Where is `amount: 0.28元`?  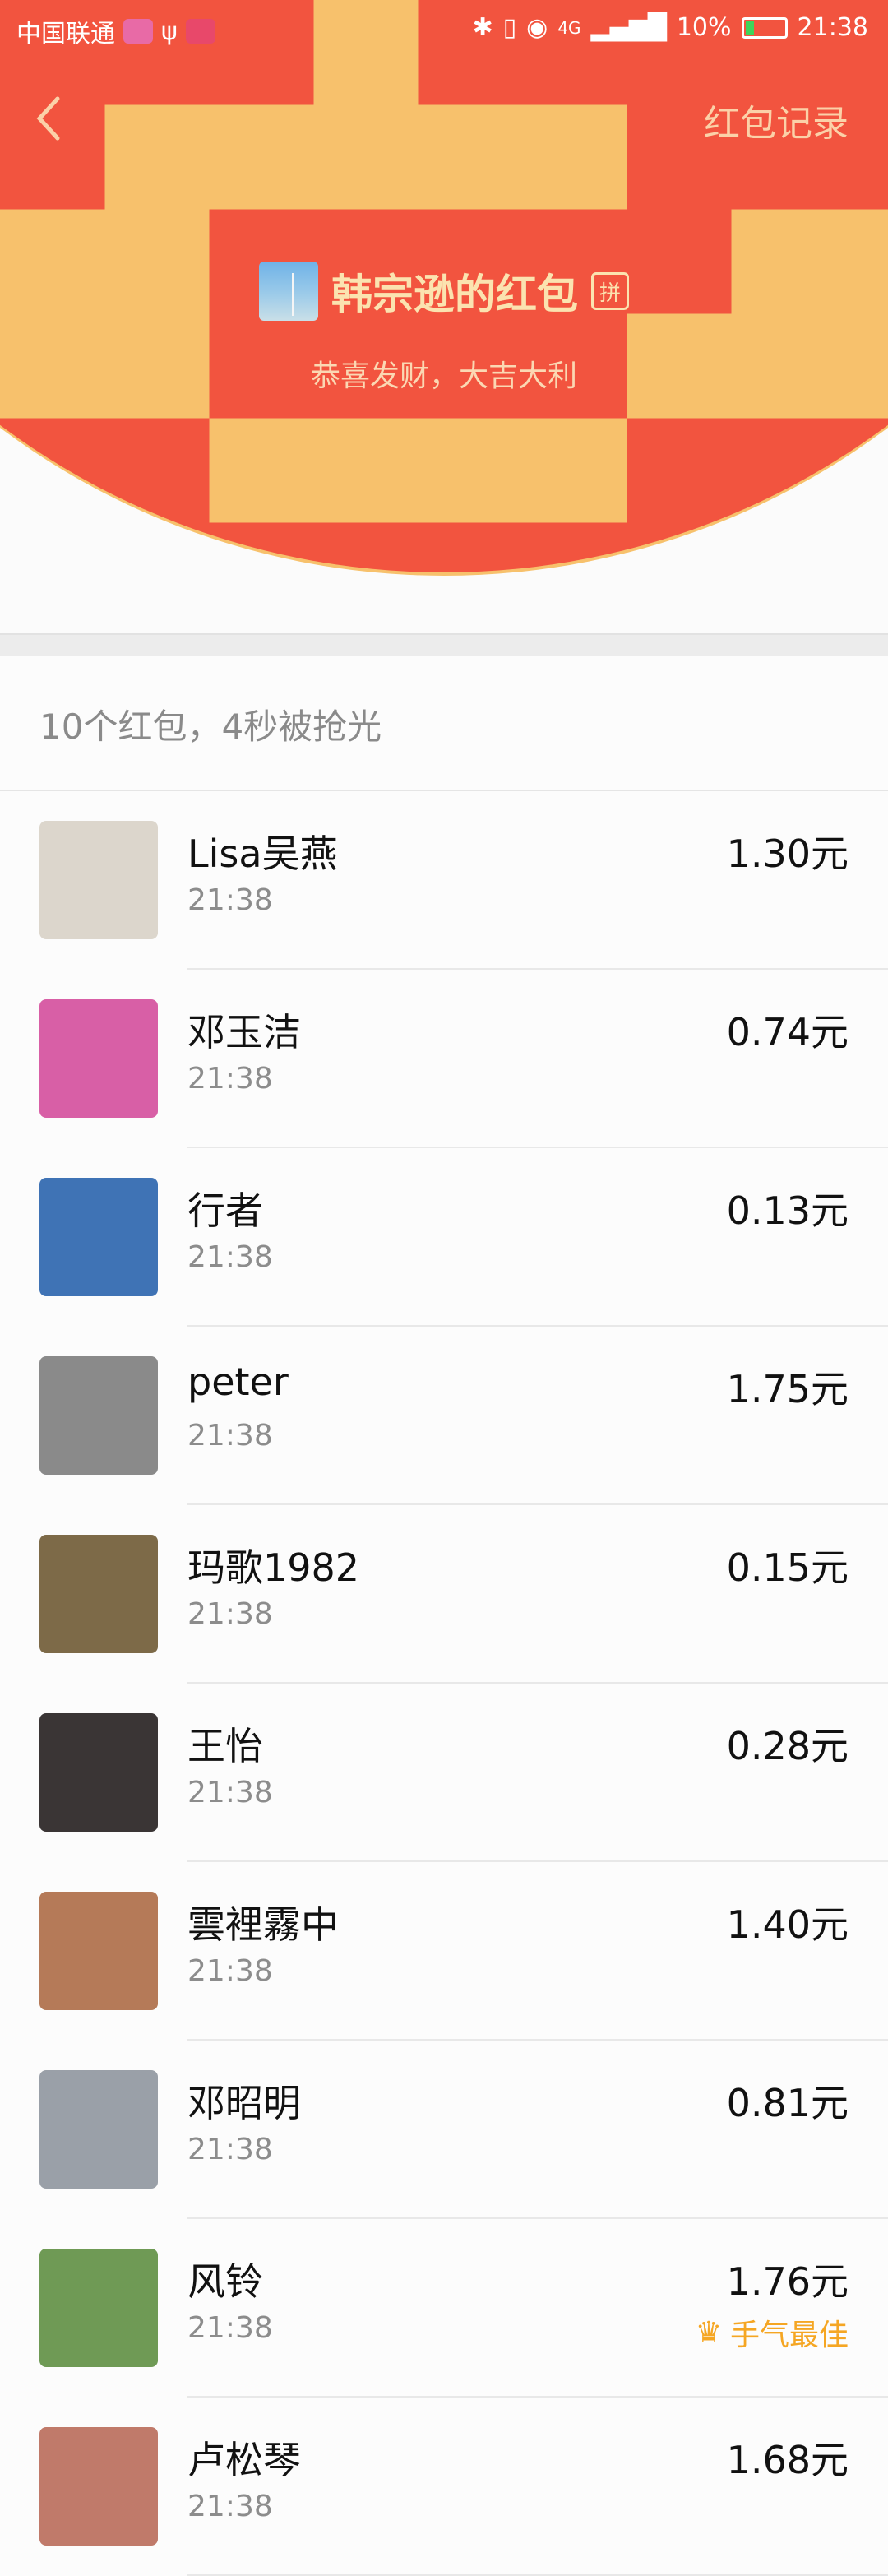 amount: 0.28元 is located at coordinates (787, 1746).